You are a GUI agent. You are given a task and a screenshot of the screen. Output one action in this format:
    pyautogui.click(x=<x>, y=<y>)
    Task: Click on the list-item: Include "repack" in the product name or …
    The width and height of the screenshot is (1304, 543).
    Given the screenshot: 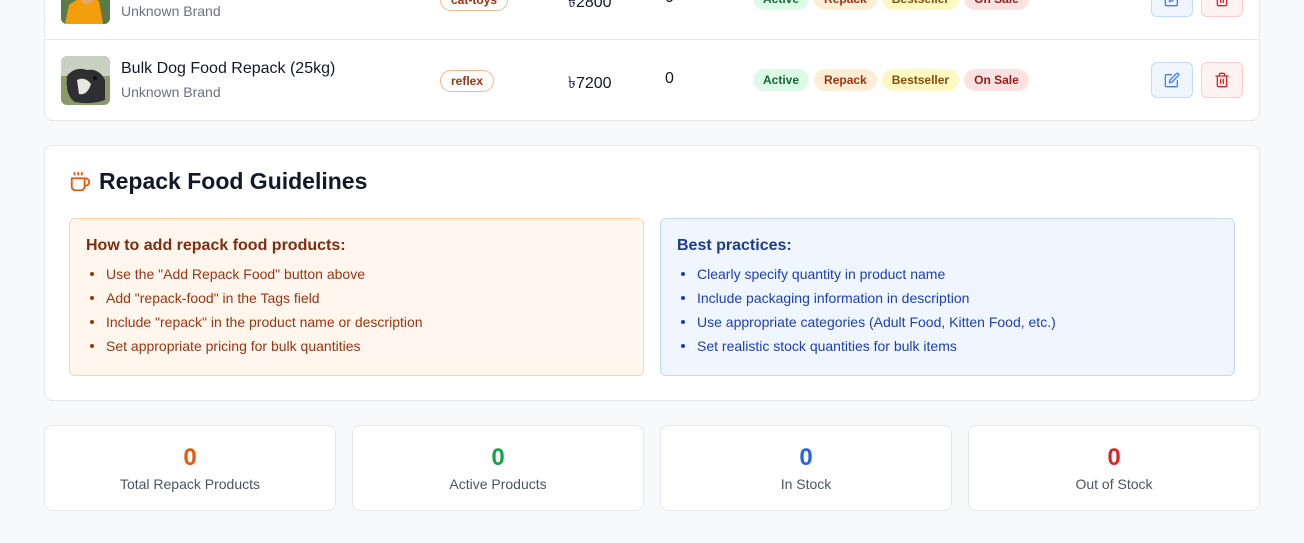 What is the action you would take?
    pyautogui.click(x=356, y=322)
    